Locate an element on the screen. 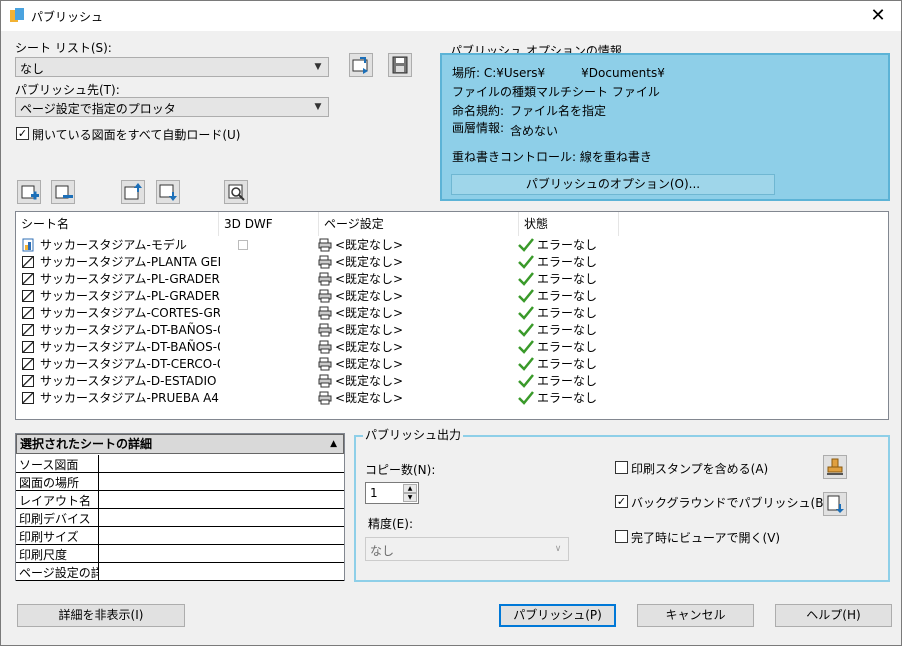  window-title: パブリッシュ is located at coordinates (67, 17).